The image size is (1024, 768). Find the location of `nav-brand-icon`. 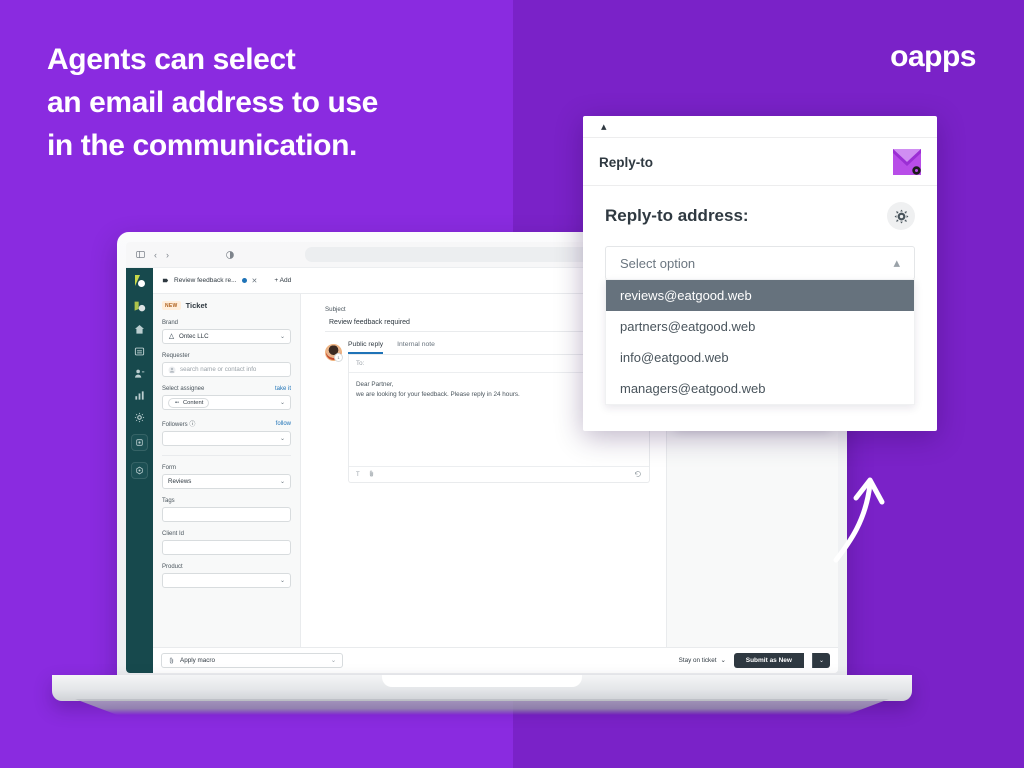

nav-brand-icon is located at coordinates (139, 306).